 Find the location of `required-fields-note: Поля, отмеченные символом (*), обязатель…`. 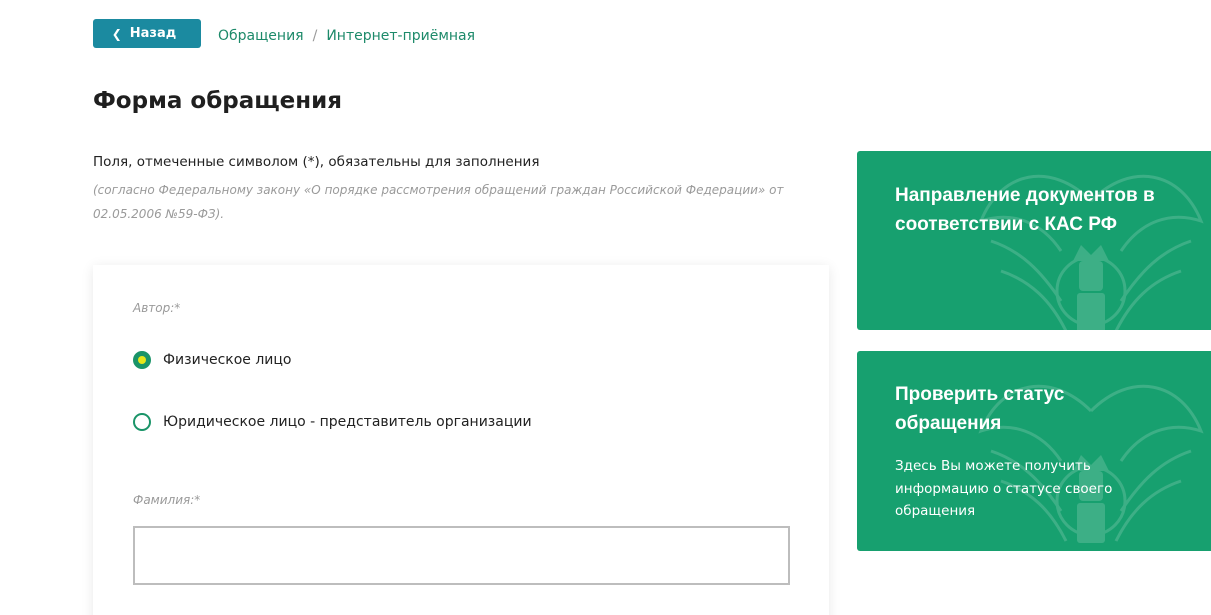

required-fields-note: Поля, отмеченные символом (*), обязатель… is located at coordinates (316, 162).